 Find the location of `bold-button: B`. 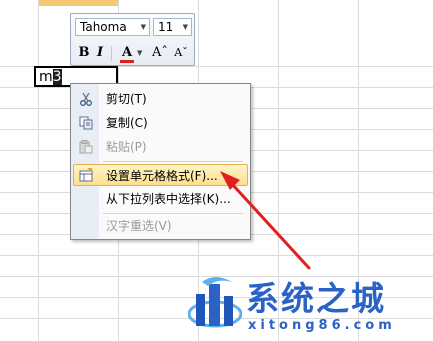

bold-button: B is located at coordinates (84, 53).